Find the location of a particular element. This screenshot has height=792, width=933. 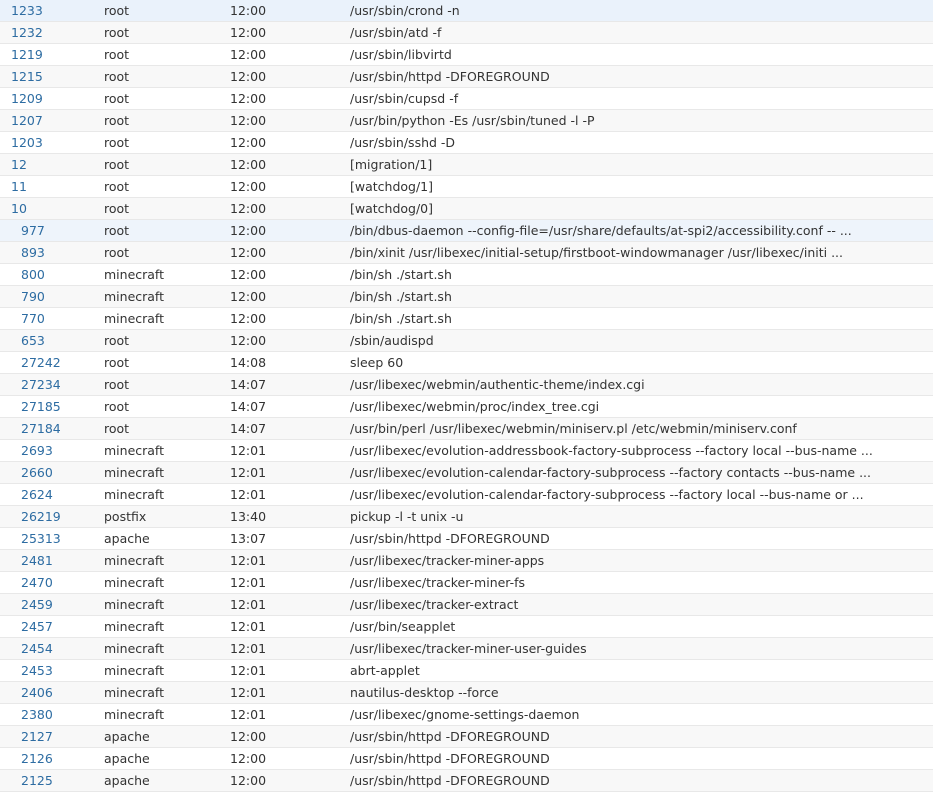

process-pid: 1203 is located at coordinates (21, 142).